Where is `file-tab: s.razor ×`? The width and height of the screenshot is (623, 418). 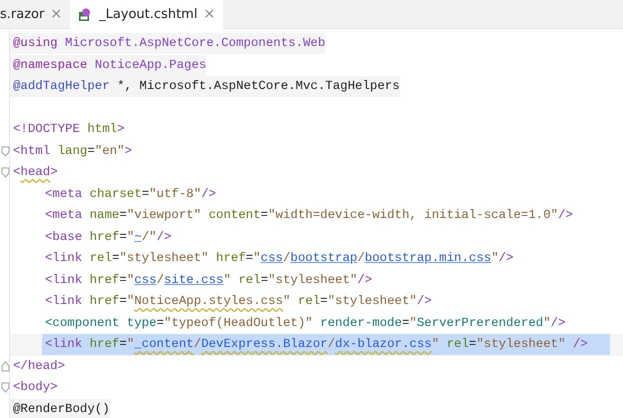
file-tab: s.razor × is located at coordinates (35, 14).